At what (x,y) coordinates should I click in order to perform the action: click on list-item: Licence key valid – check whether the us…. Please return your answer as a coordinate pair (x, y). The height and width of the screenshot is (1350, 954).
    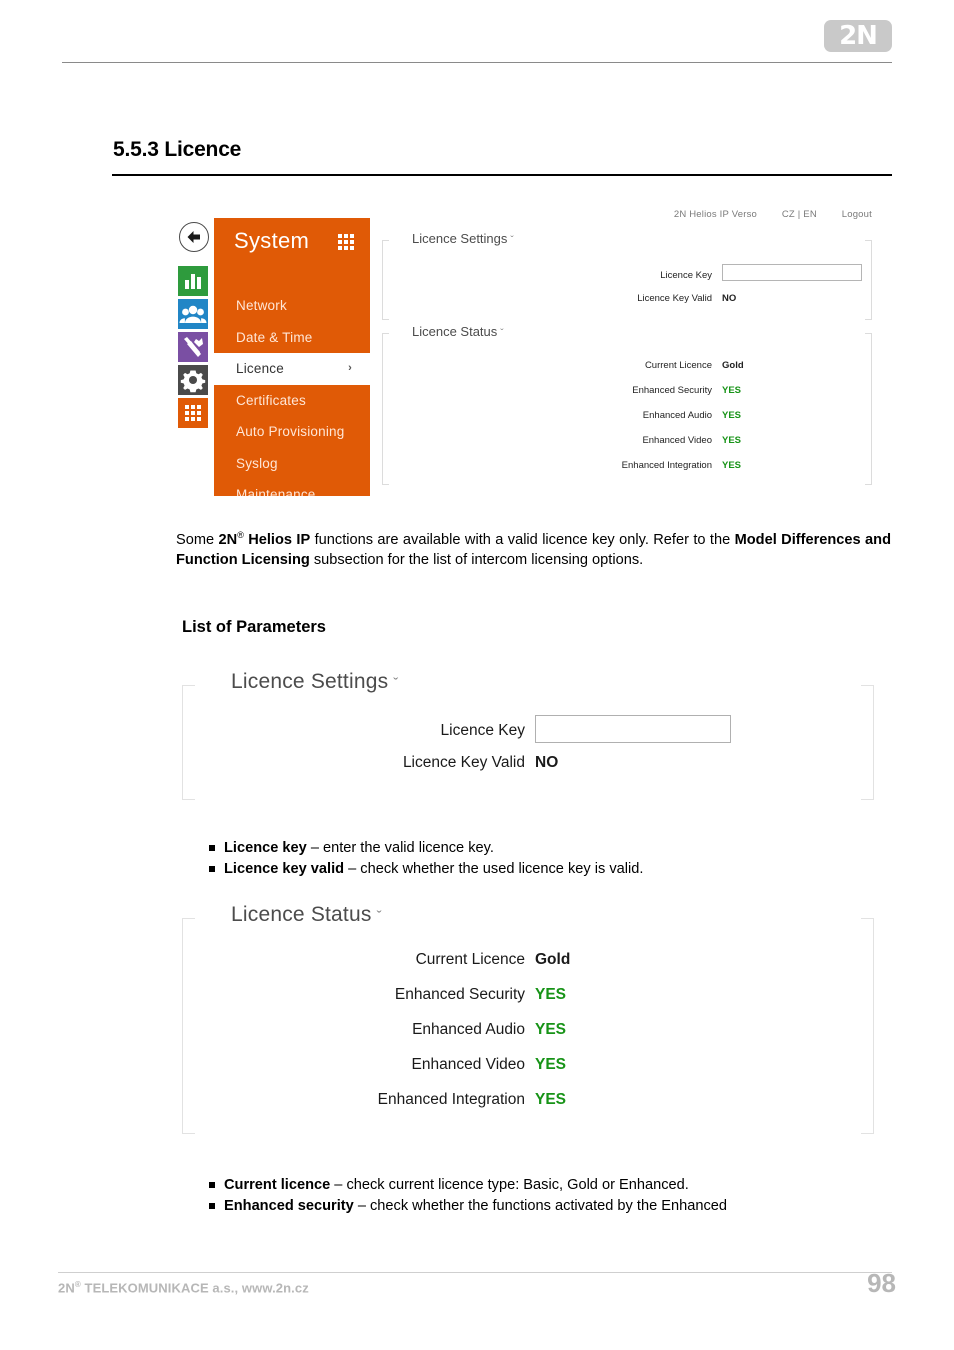
    Looking at the image, I should click on (553, 869).